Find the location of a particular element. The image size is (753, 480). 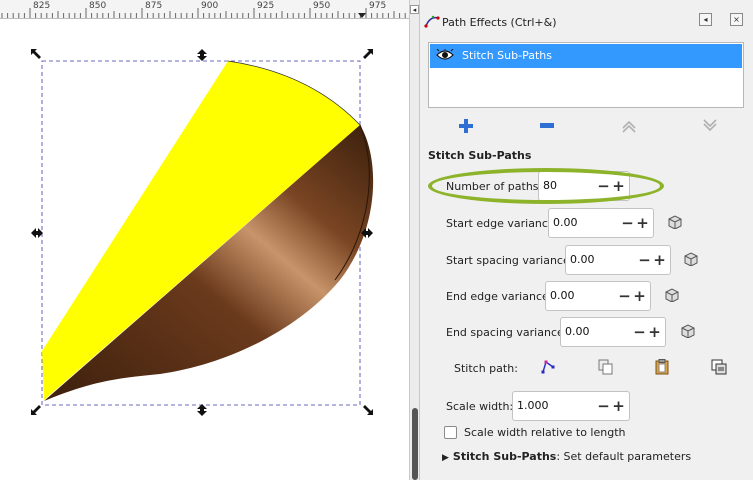

start-edge-variance-value: 0.00 is located at coordinates (565, 222).